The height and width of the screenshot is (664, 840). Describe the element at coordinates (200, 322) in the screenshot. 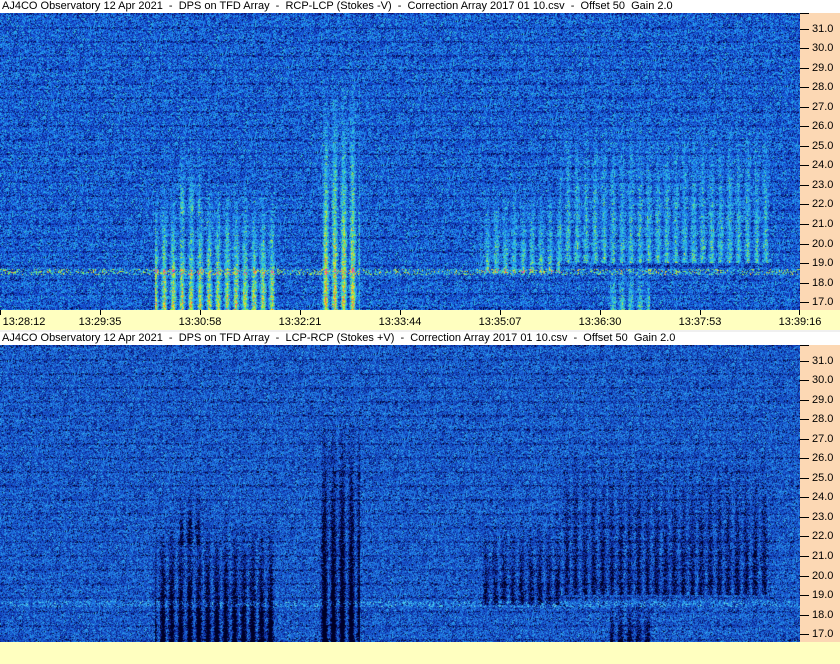

I see `x-tick-label: 13:30:58` at that location.